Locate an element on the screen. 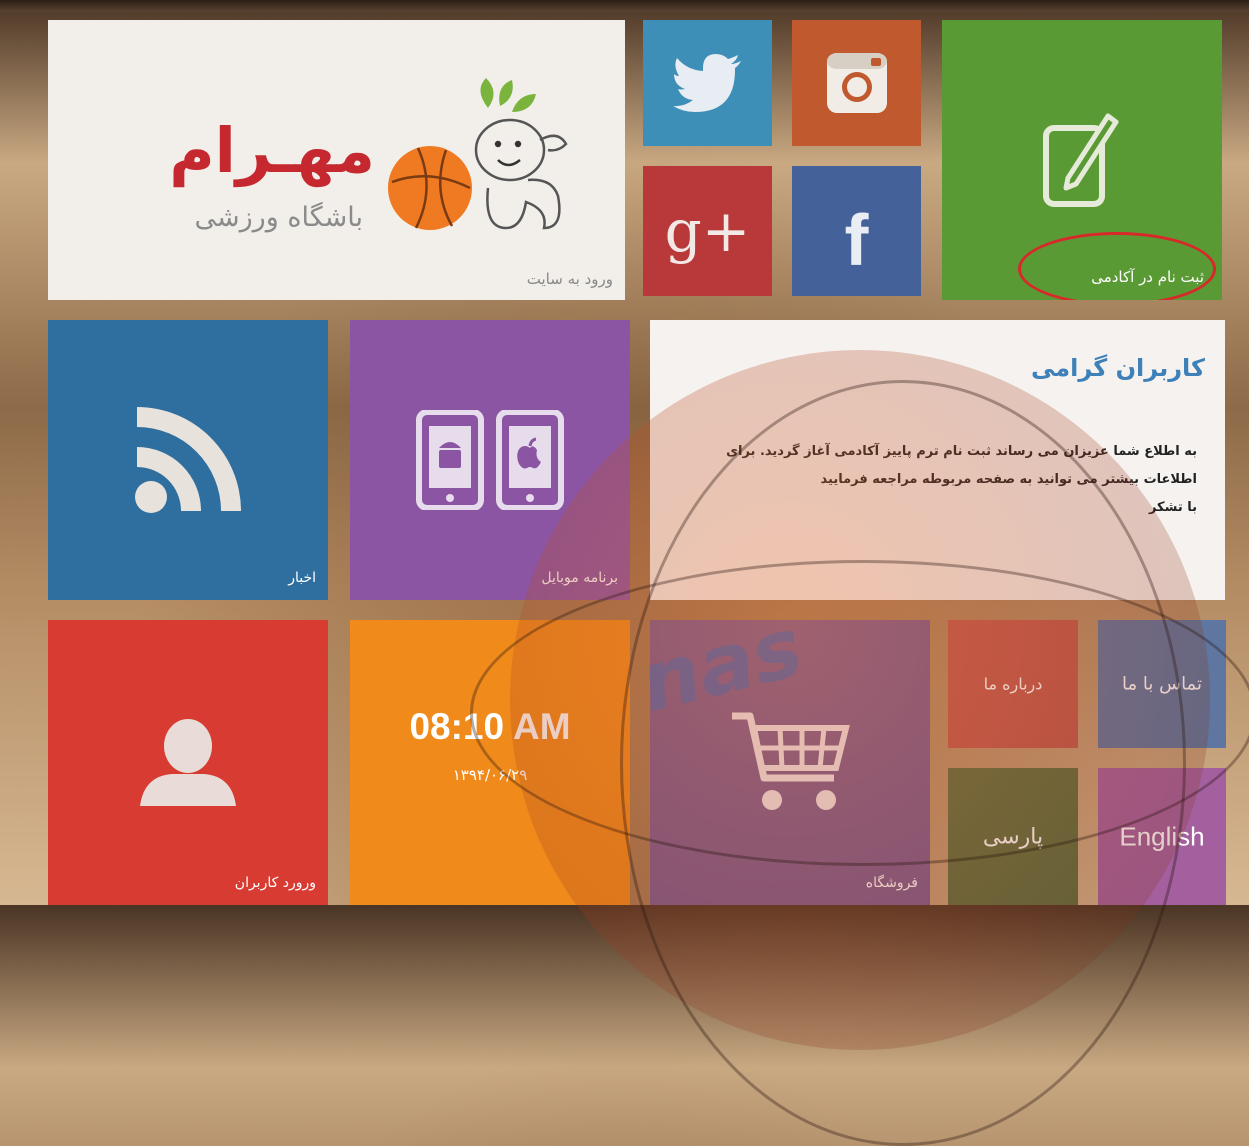  brand-title: مهـرام is located at coordinates (272, 150).